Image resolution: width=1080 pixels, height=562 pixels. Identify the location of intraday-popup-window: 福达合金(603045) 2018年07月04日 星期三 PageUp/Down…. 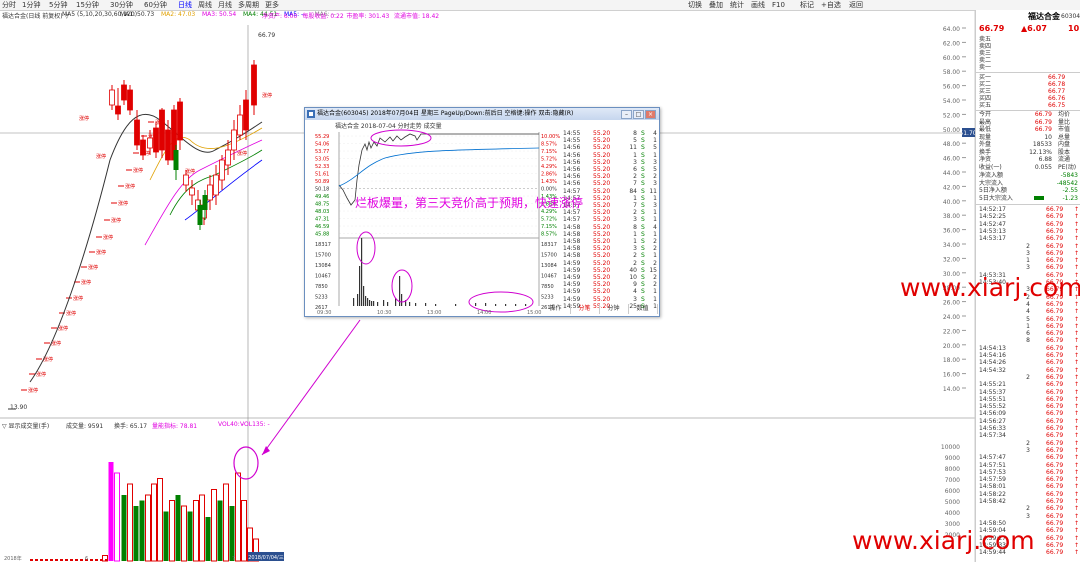
(482, 212).